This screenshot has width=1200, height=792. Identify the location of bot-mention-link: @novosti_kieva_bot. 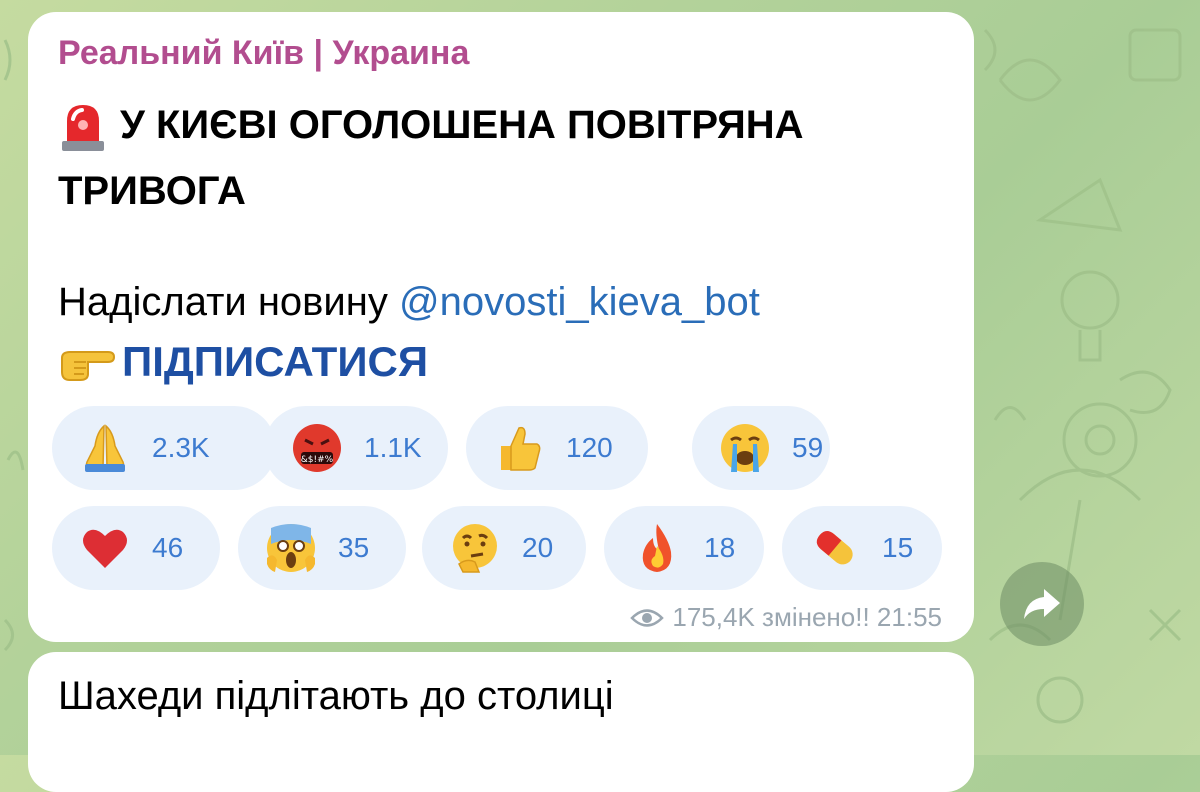
(579, 302).